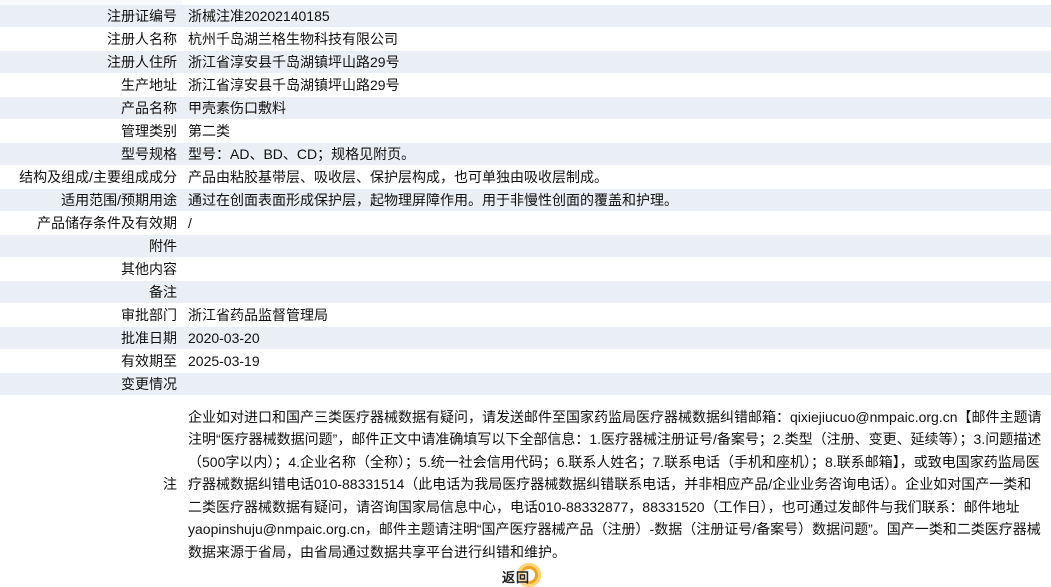 The width and height of the screenshot is (1051, 587). Describe the element at coordinates (91, 62) in the screenshot. I see `field-label-registrant-address: 注册人住所` at that location.